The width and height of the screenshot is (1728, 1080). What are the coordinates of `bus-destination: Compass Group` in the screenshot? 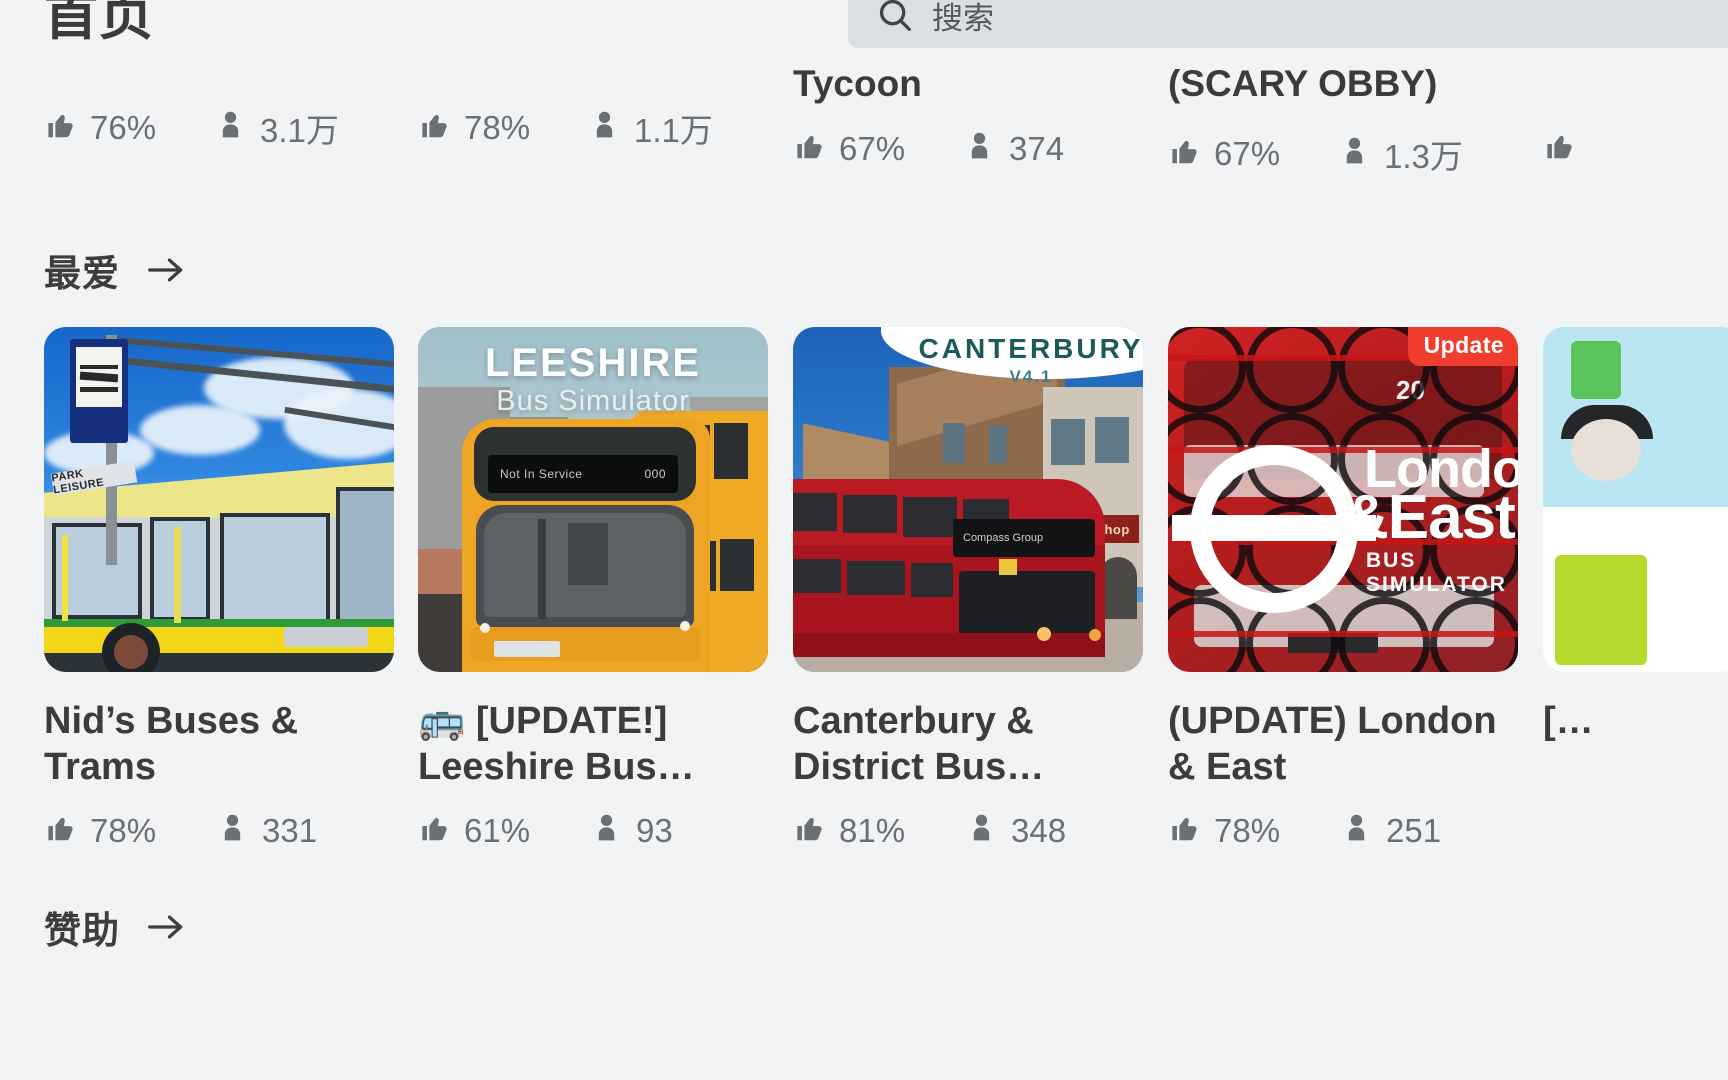 It's located at (1003, 538).